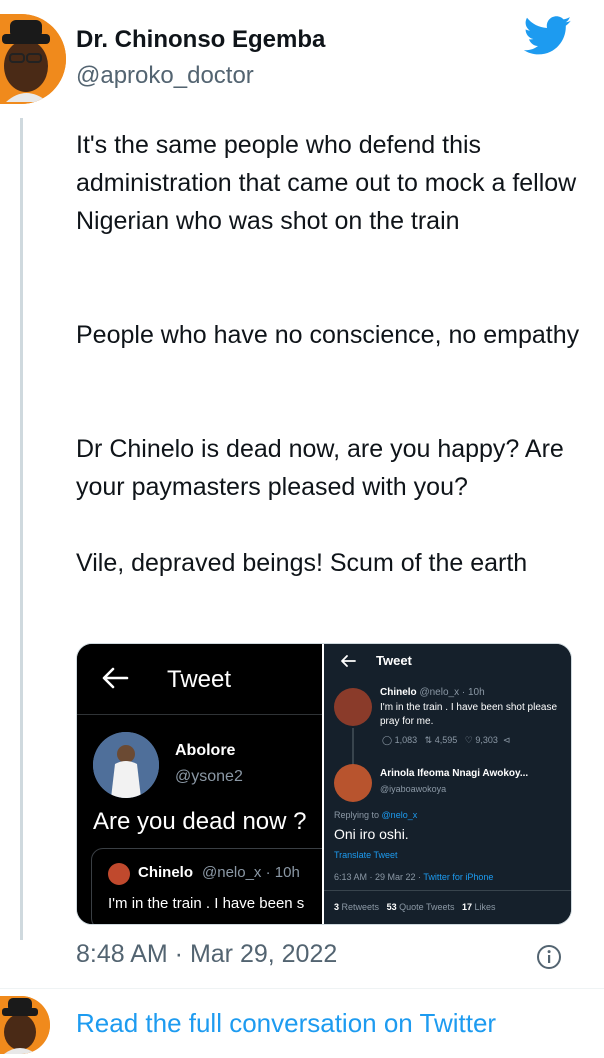 This screenshot has height=1058, width=604. What do you see at coordinates (547, 36) in the screenshot?
I see `twitter-bird-icon` at bounding box center [547, 36].